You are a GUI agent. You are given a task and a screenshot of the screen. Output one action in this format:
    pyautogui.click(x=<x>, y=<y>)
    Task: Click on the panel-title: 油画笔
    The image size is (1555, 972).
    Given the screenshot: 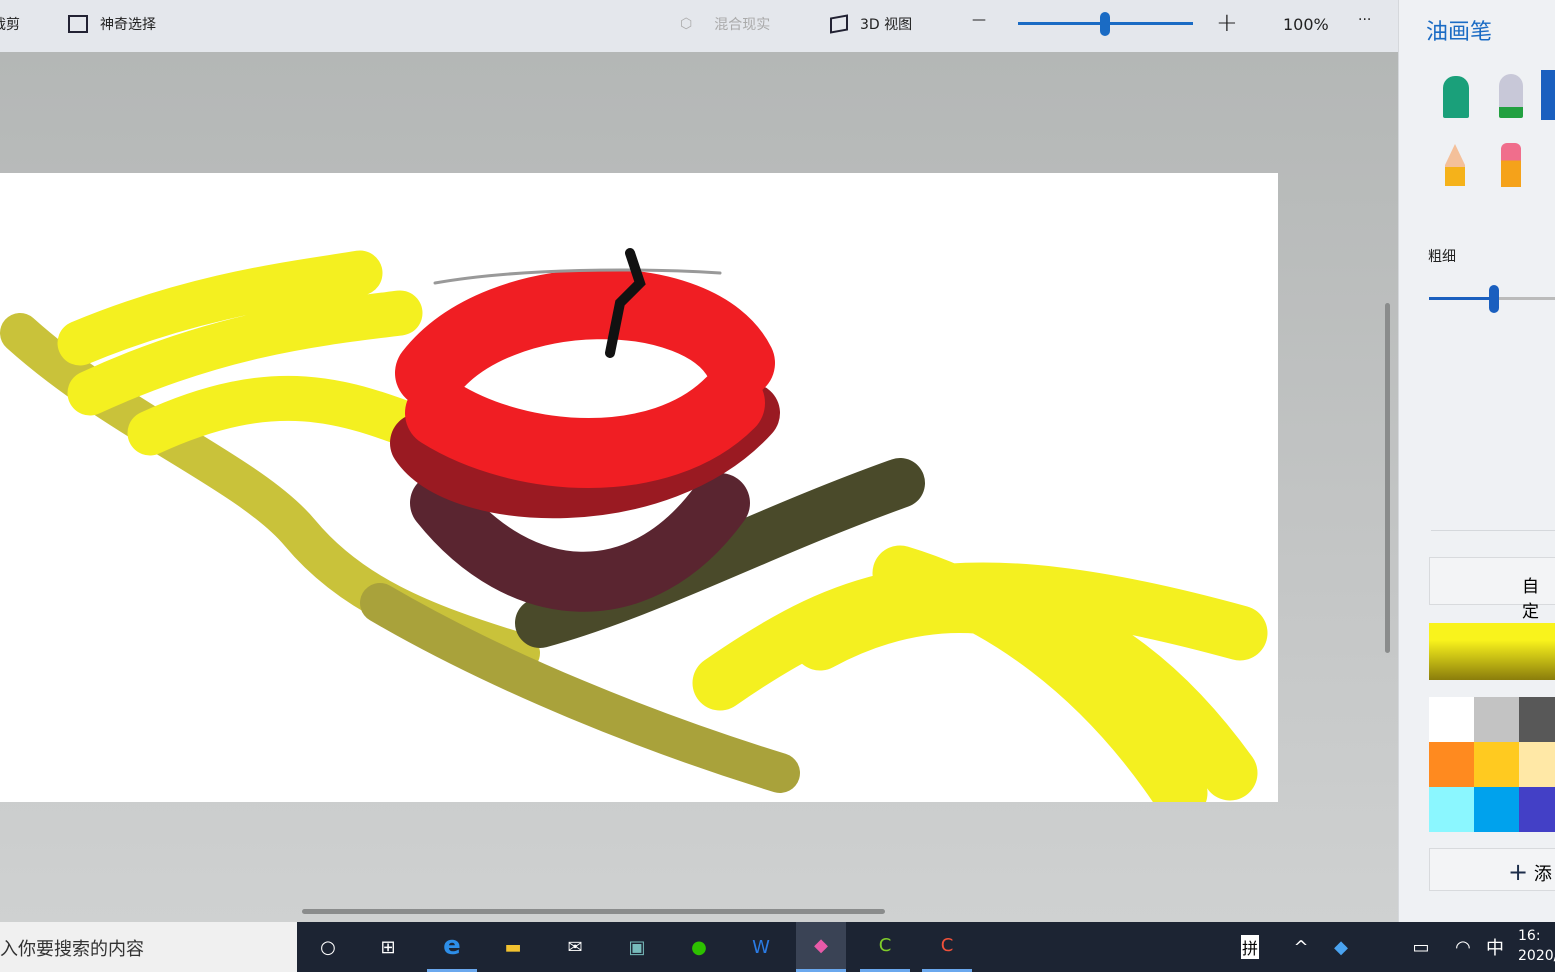 What is the action you would take?
    pyautogui.click(x=1459, y=32)
    